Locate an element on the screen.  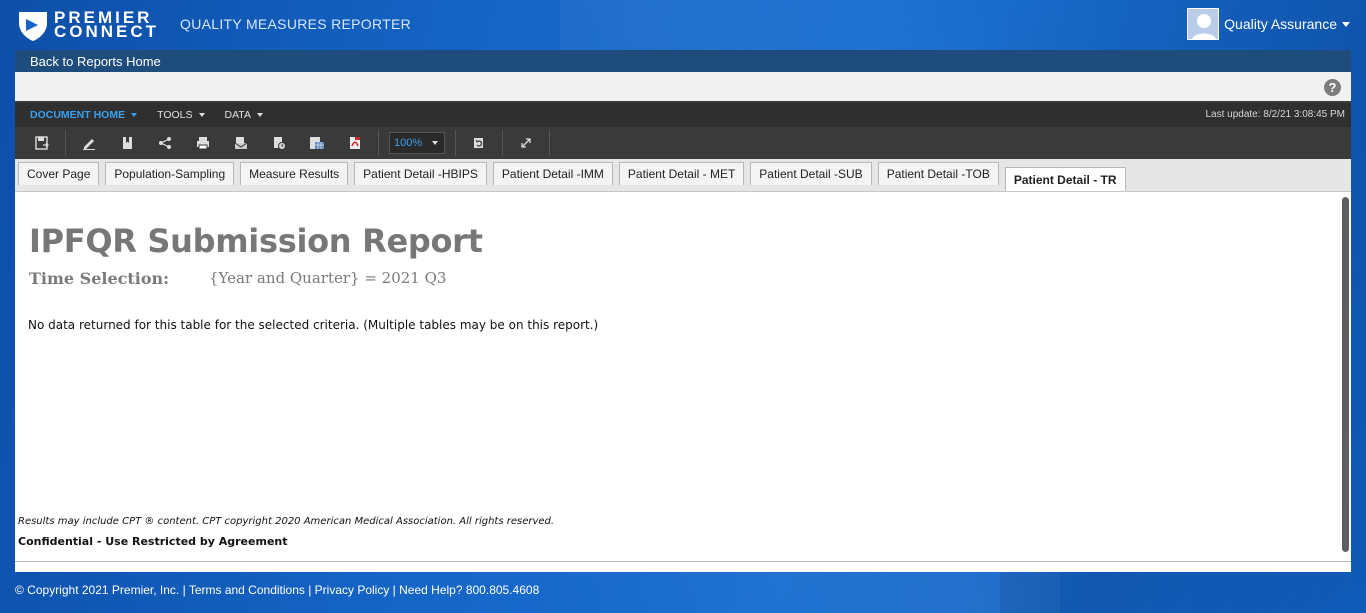
bookmark-button is located at coordinates (127, 143).